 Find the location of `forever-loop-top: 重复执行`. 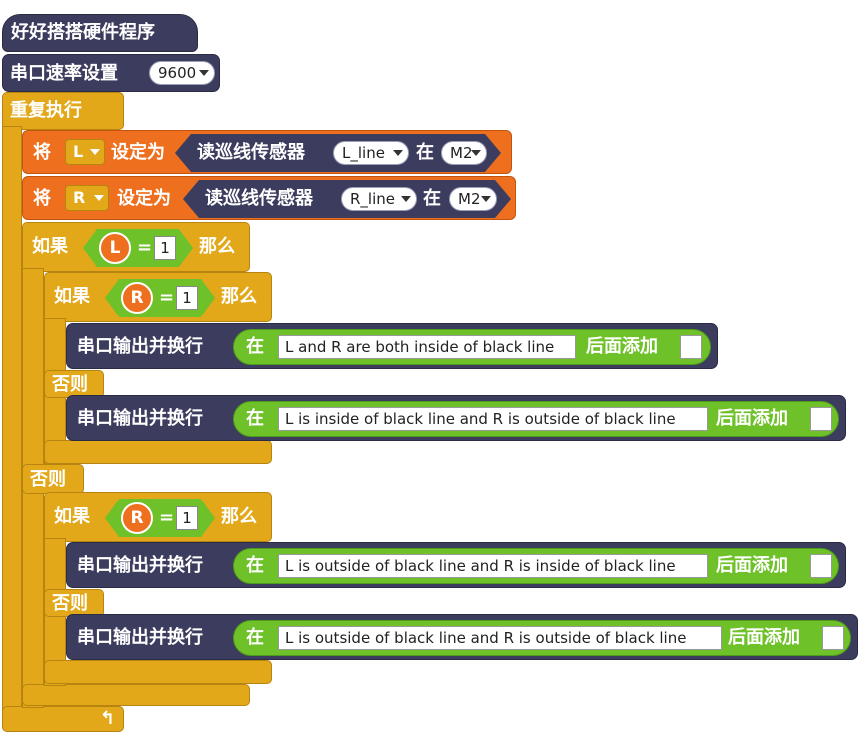

forever-loop-top: 重复执行 is located at coordinates (63, 111).